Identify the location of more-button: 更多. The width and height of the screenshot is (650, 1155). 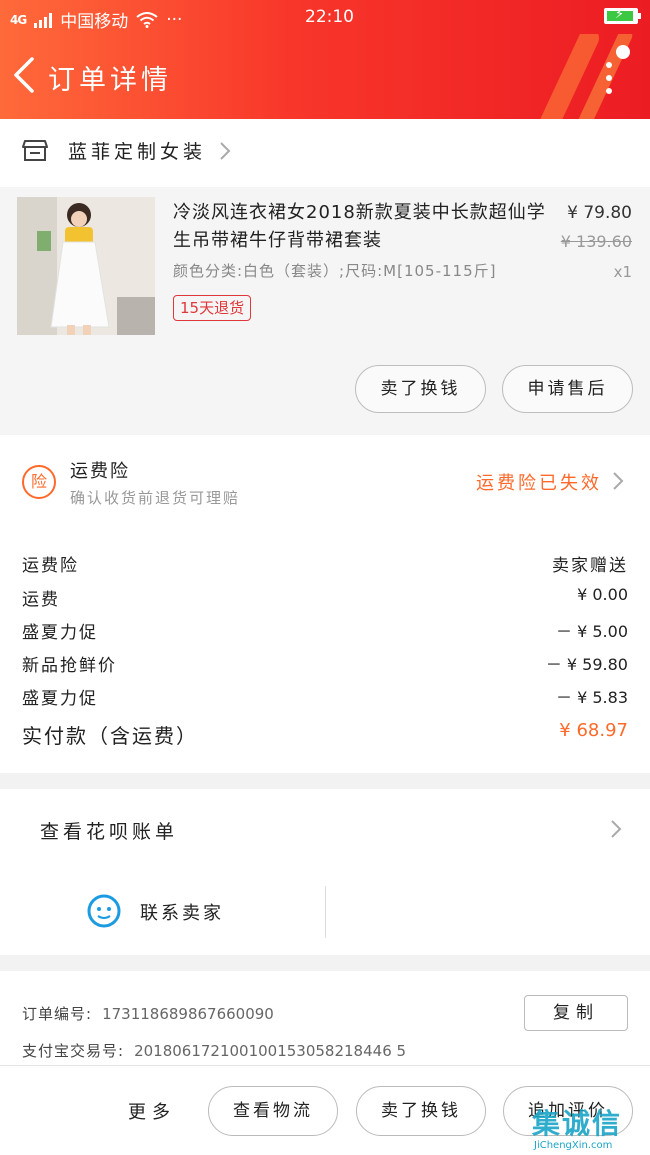
(152, 1111).